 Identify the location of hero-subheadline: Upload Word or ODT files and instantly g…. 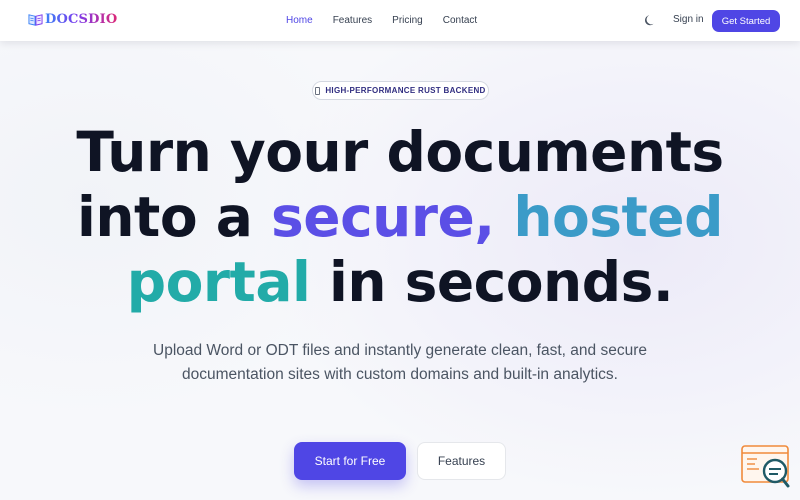
(400, 362).